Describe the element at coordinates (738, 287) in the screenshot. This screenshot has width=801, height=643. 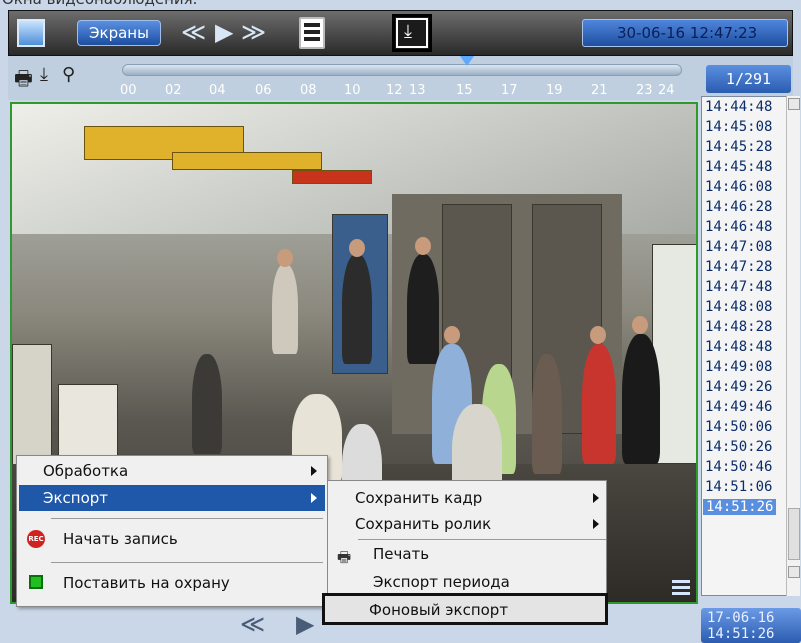
I see `time-list-item: 14:47:48` at that location.